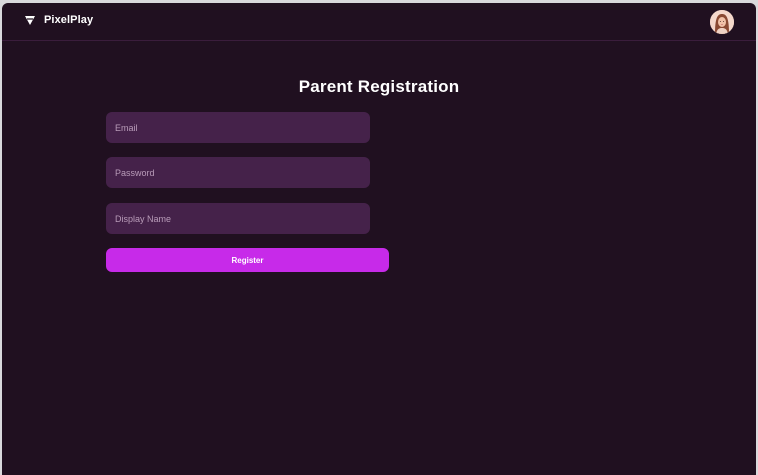 The width and height of the screenshot is (758, 475). What do you see at coordinates (69, 20) in the screenshot?
I see `brand-name: PixelPlay` at bounding box center [69, 20].